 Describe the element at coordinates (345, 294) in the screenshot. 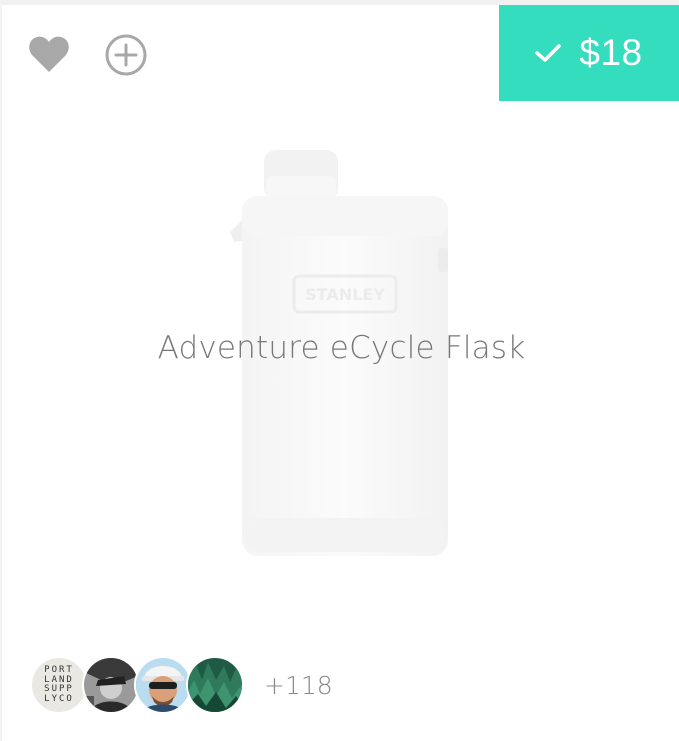

I see `product-brand-label: STANLEY` at that location.